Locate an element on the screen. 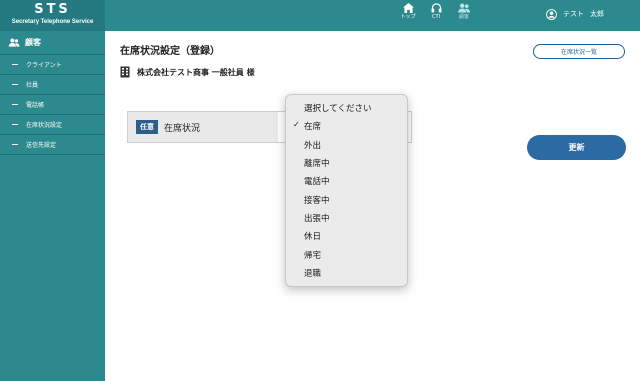 This screenshot has height=381, width=640. dropdown-option: 選択してください is located at coordinates (346, 108).